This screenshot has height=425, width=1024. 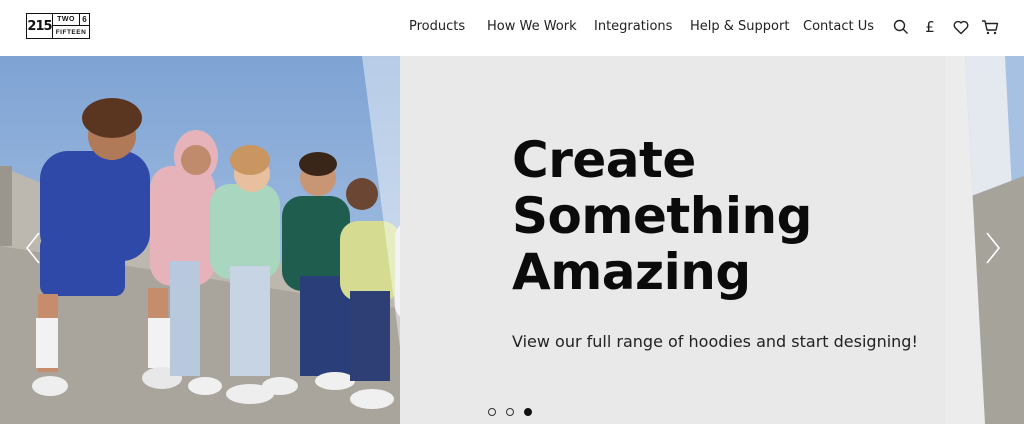 What do you see at coordinates (739, 26) in the screenshot?
I see `nav-help-support: Help & Support` at bounding box center [739, 26].